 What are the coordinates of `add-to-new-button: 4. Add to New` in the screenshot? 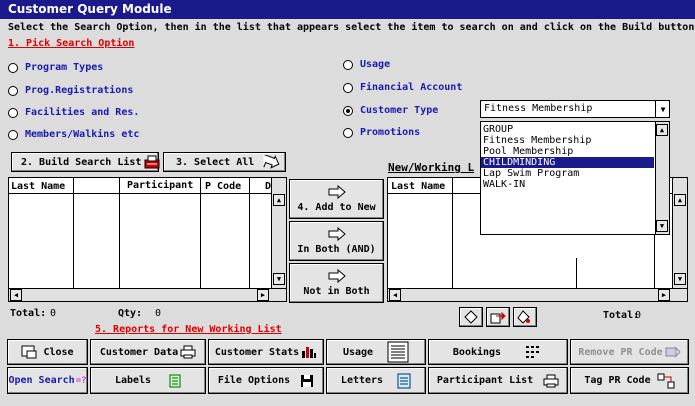 It's located at (336, 199).